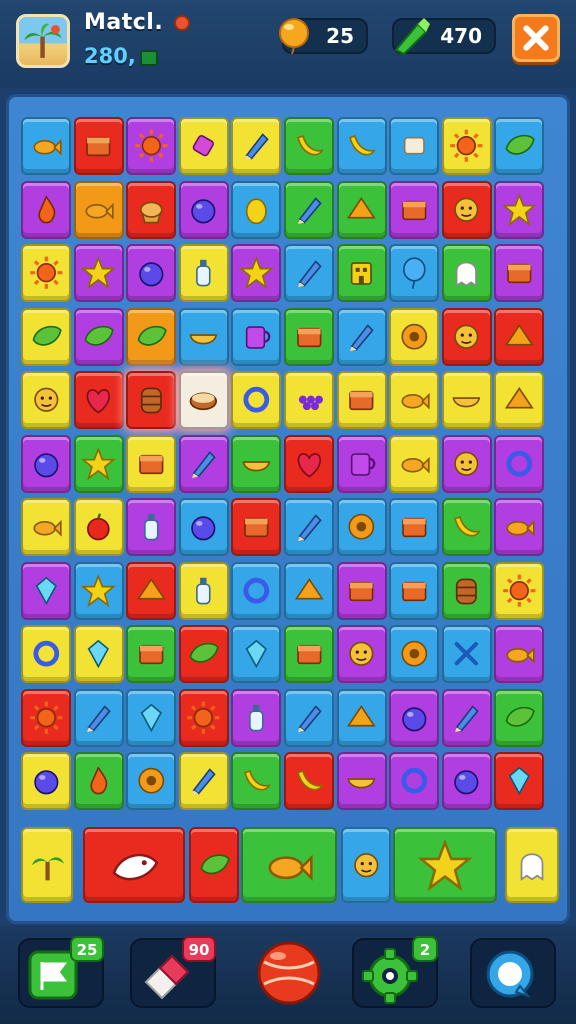  What do you see at coordinates (289, 973) in the screenshot?
I see `ball-icon` at bounding box center [289, 973].